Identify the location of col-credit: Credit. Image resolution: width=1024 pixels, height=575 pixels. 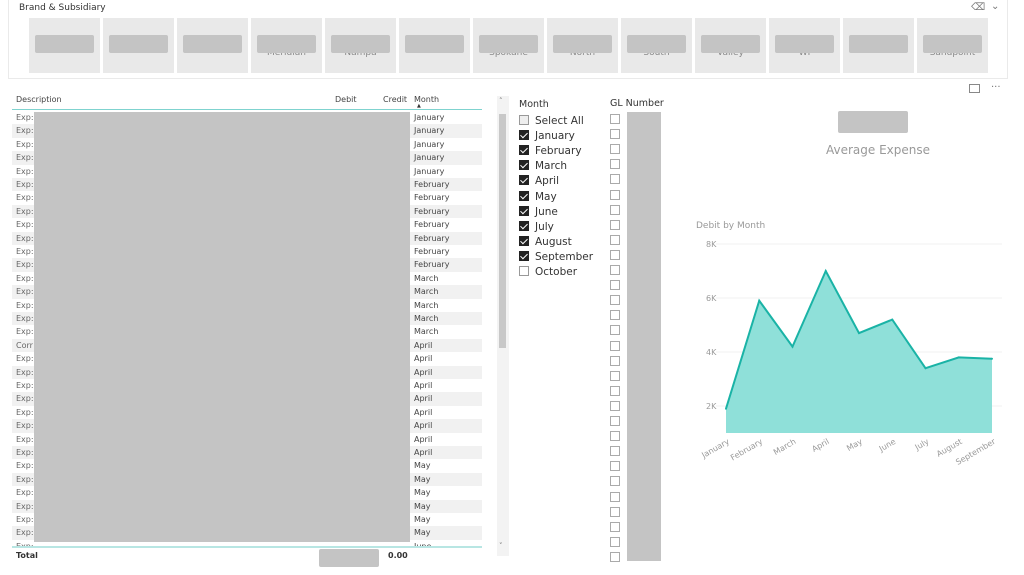
(395, 99).